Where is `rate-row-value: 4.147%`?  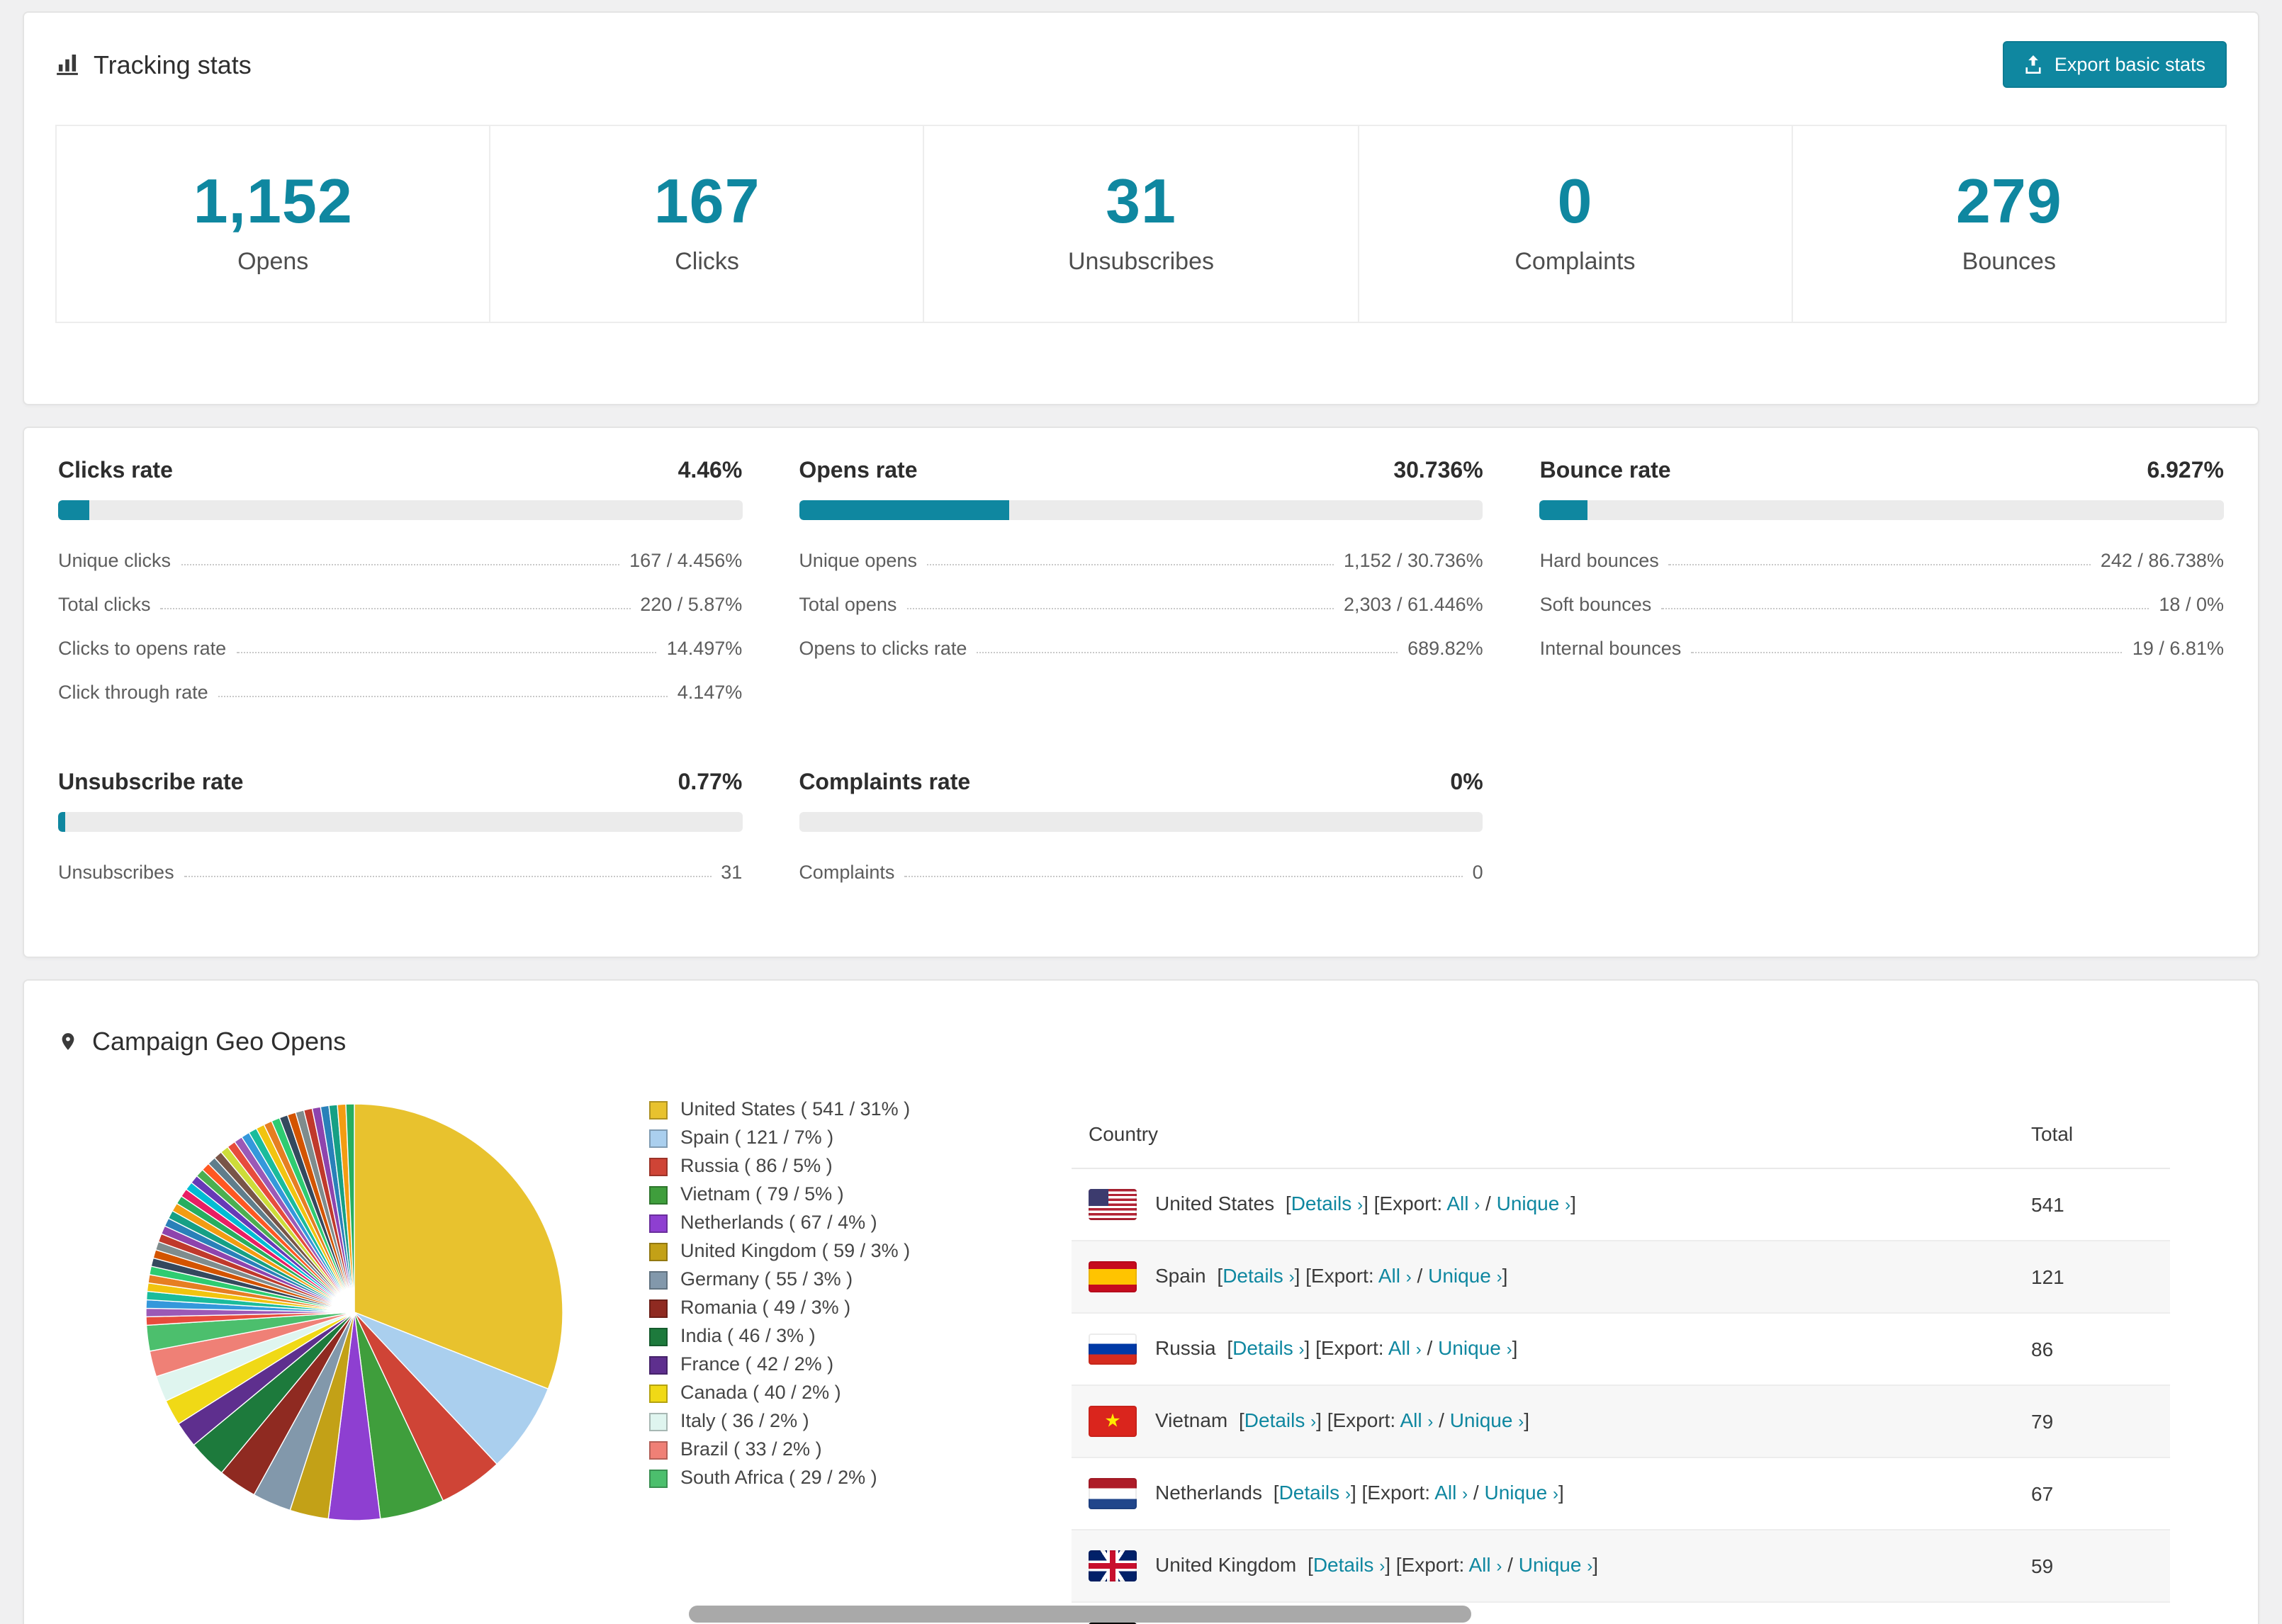 rate-row-value: 4.147% is located at coordinates (710, 693).